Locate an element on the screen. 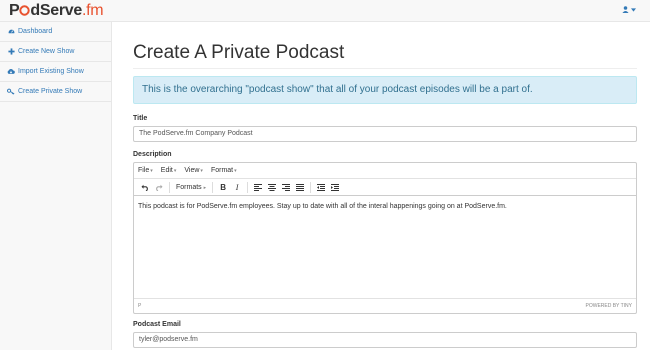  cloud-download-icon is located at coordinates (11, 72).